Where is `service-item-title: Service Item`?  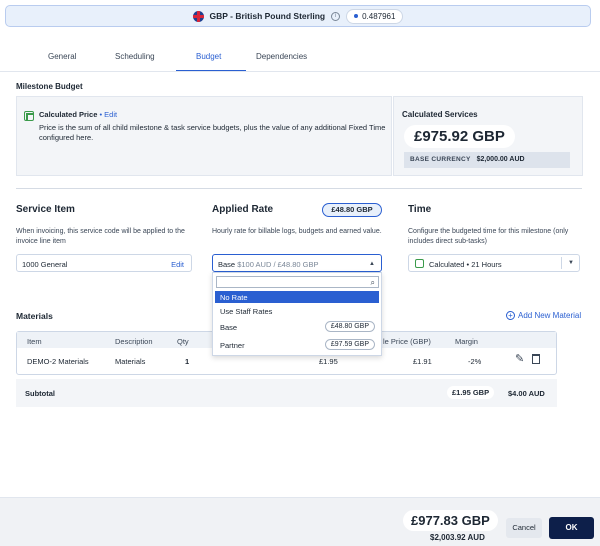 service-item-title: Service Item is located at coordinates (45, 209).